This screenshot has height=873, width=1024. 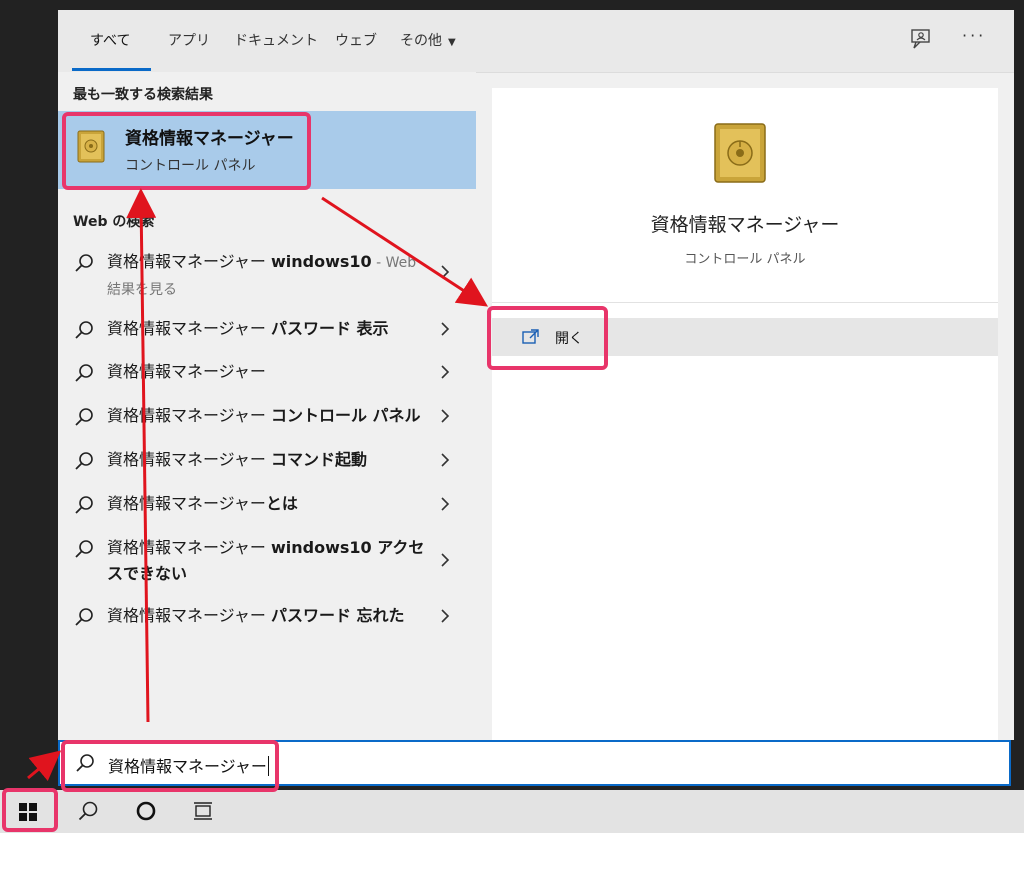 I want to click on result-suffix: パスワード 忘れた, so click(x=337, y=615).